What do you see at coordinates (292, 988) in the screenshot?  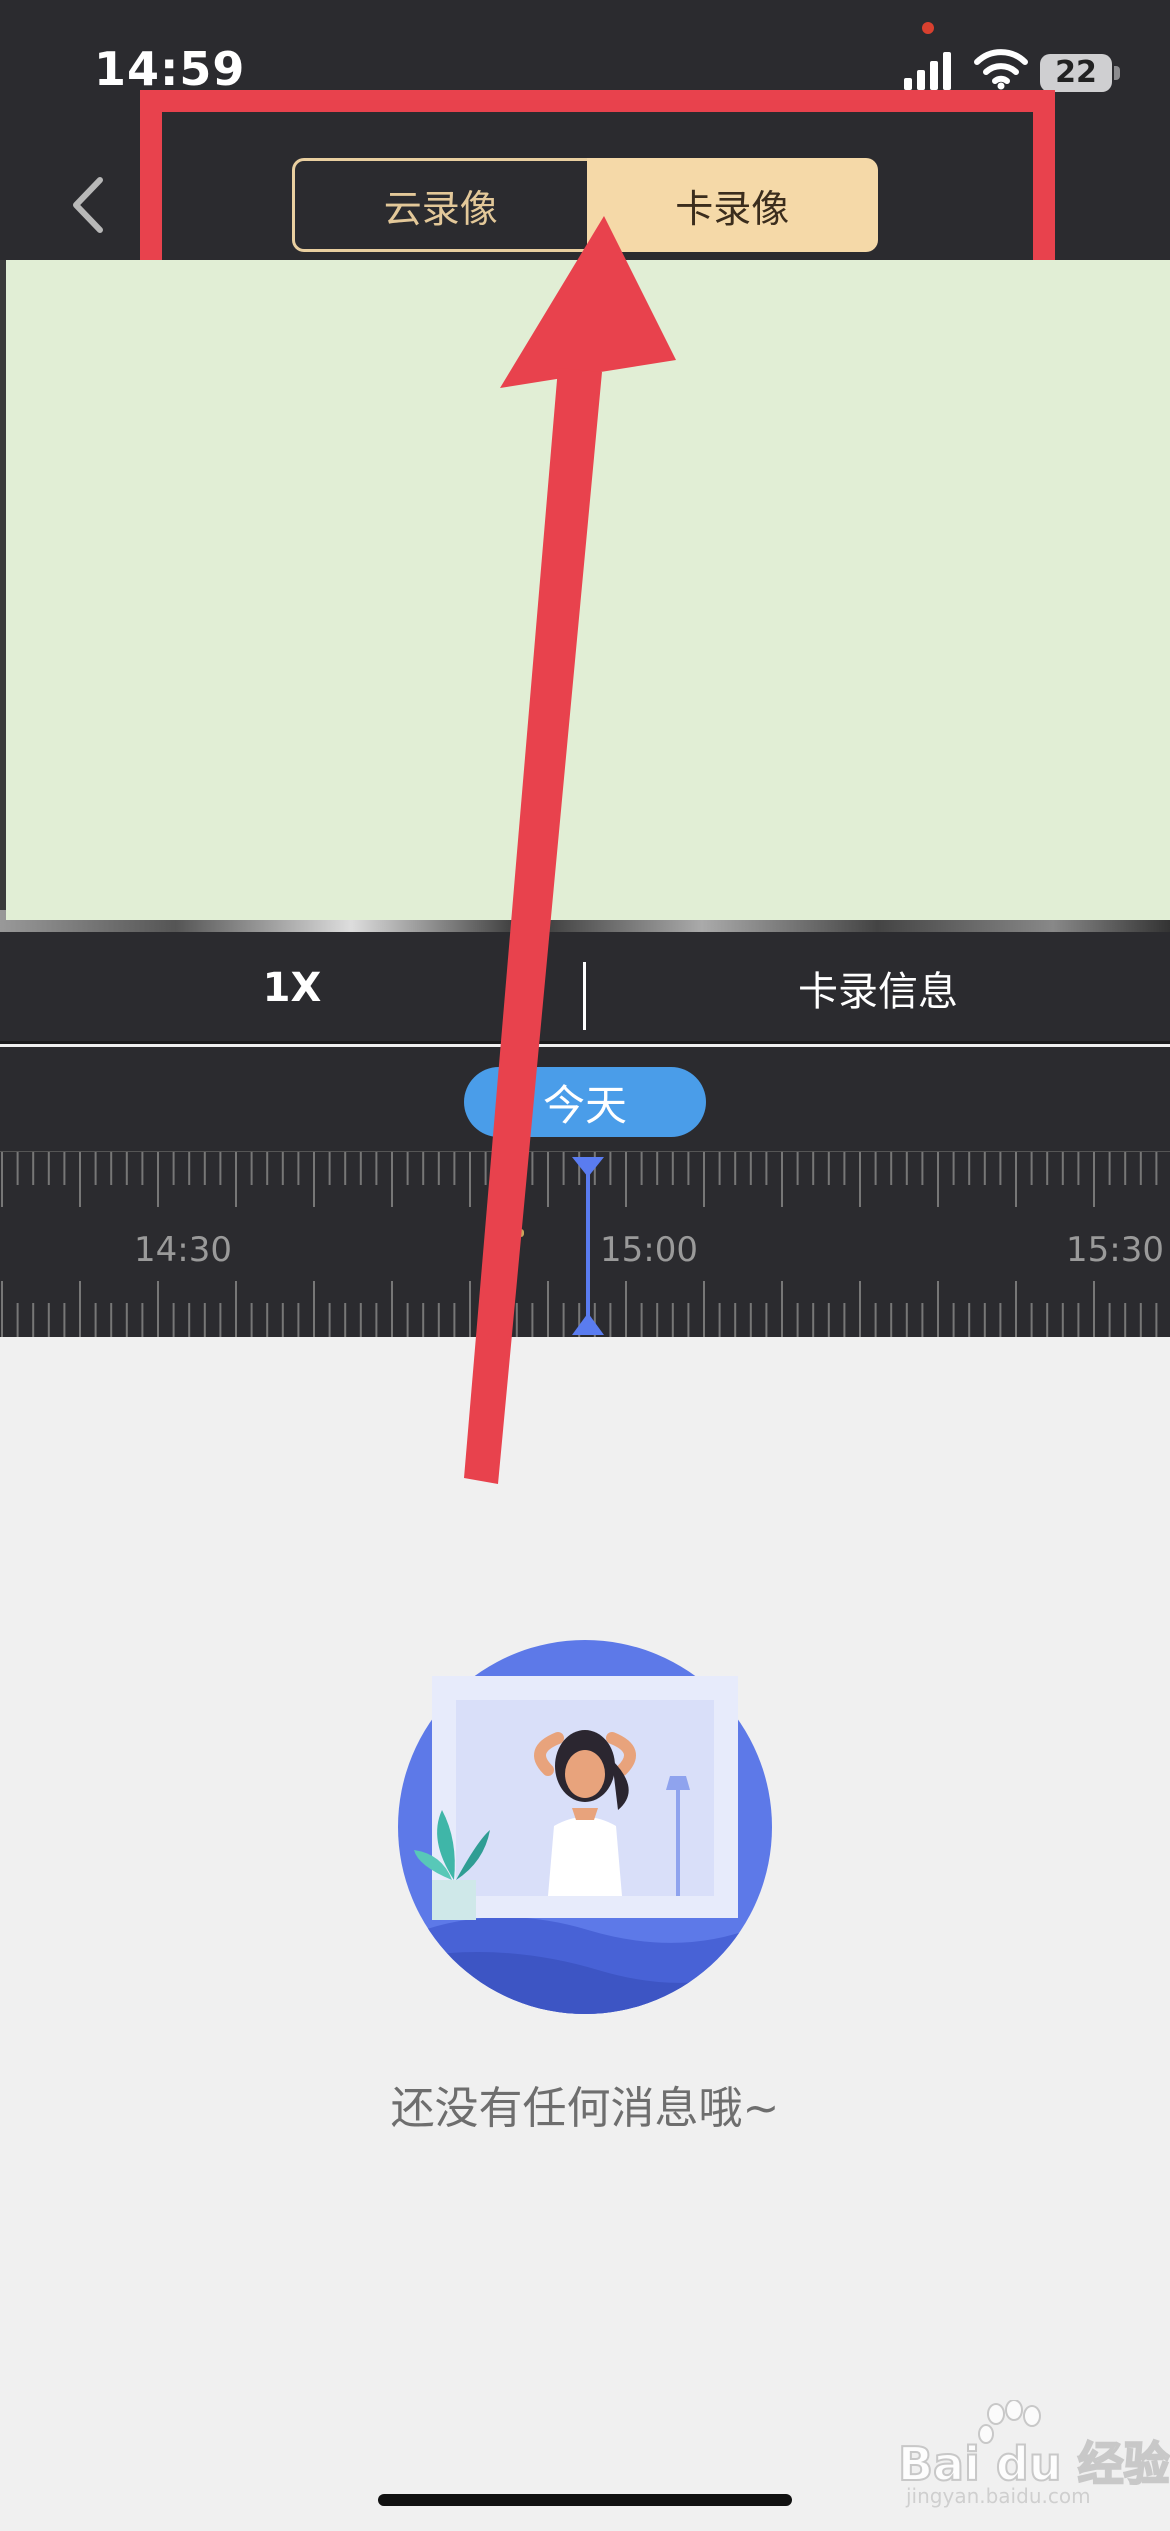 I see `playback-speed-button: 1X` at bounding box center [292, 988].